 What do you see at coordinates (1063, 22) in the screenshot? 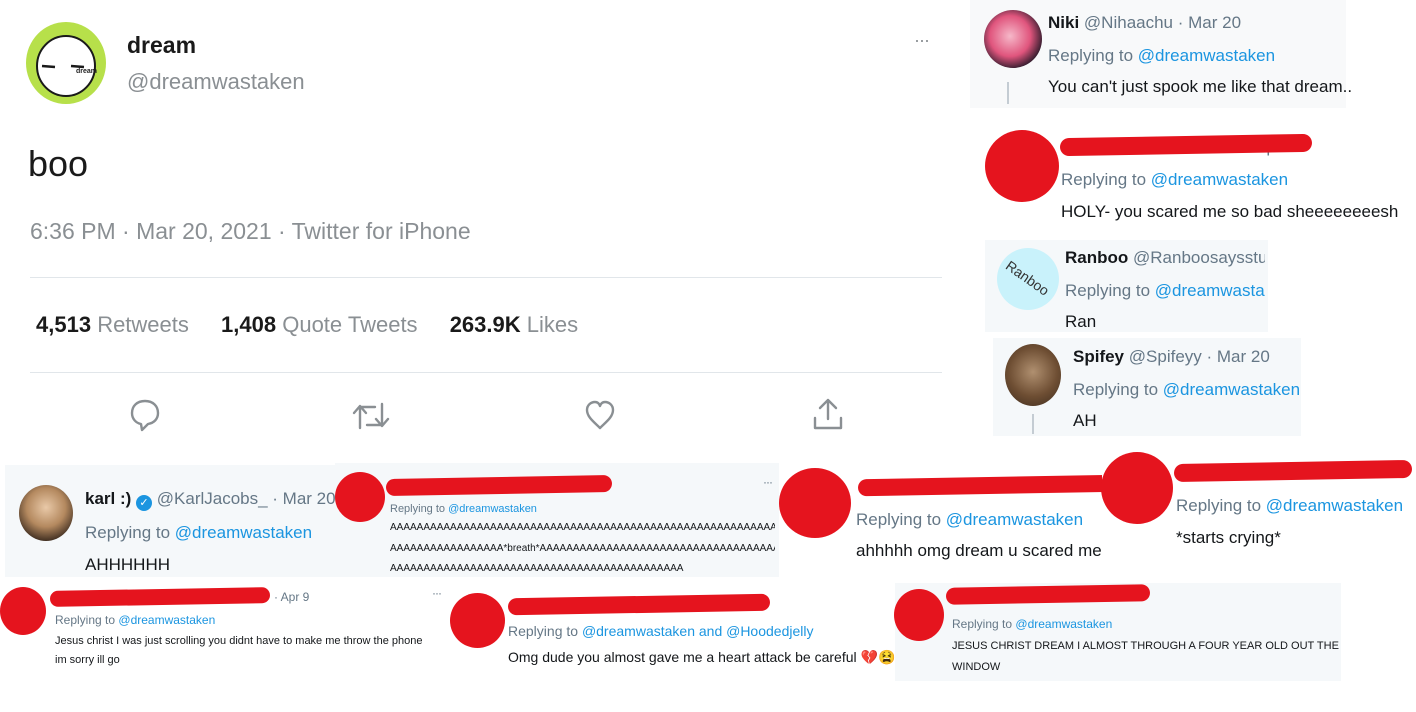
I see `reply-author-name: Niki` at bounding box center [1063, 22].